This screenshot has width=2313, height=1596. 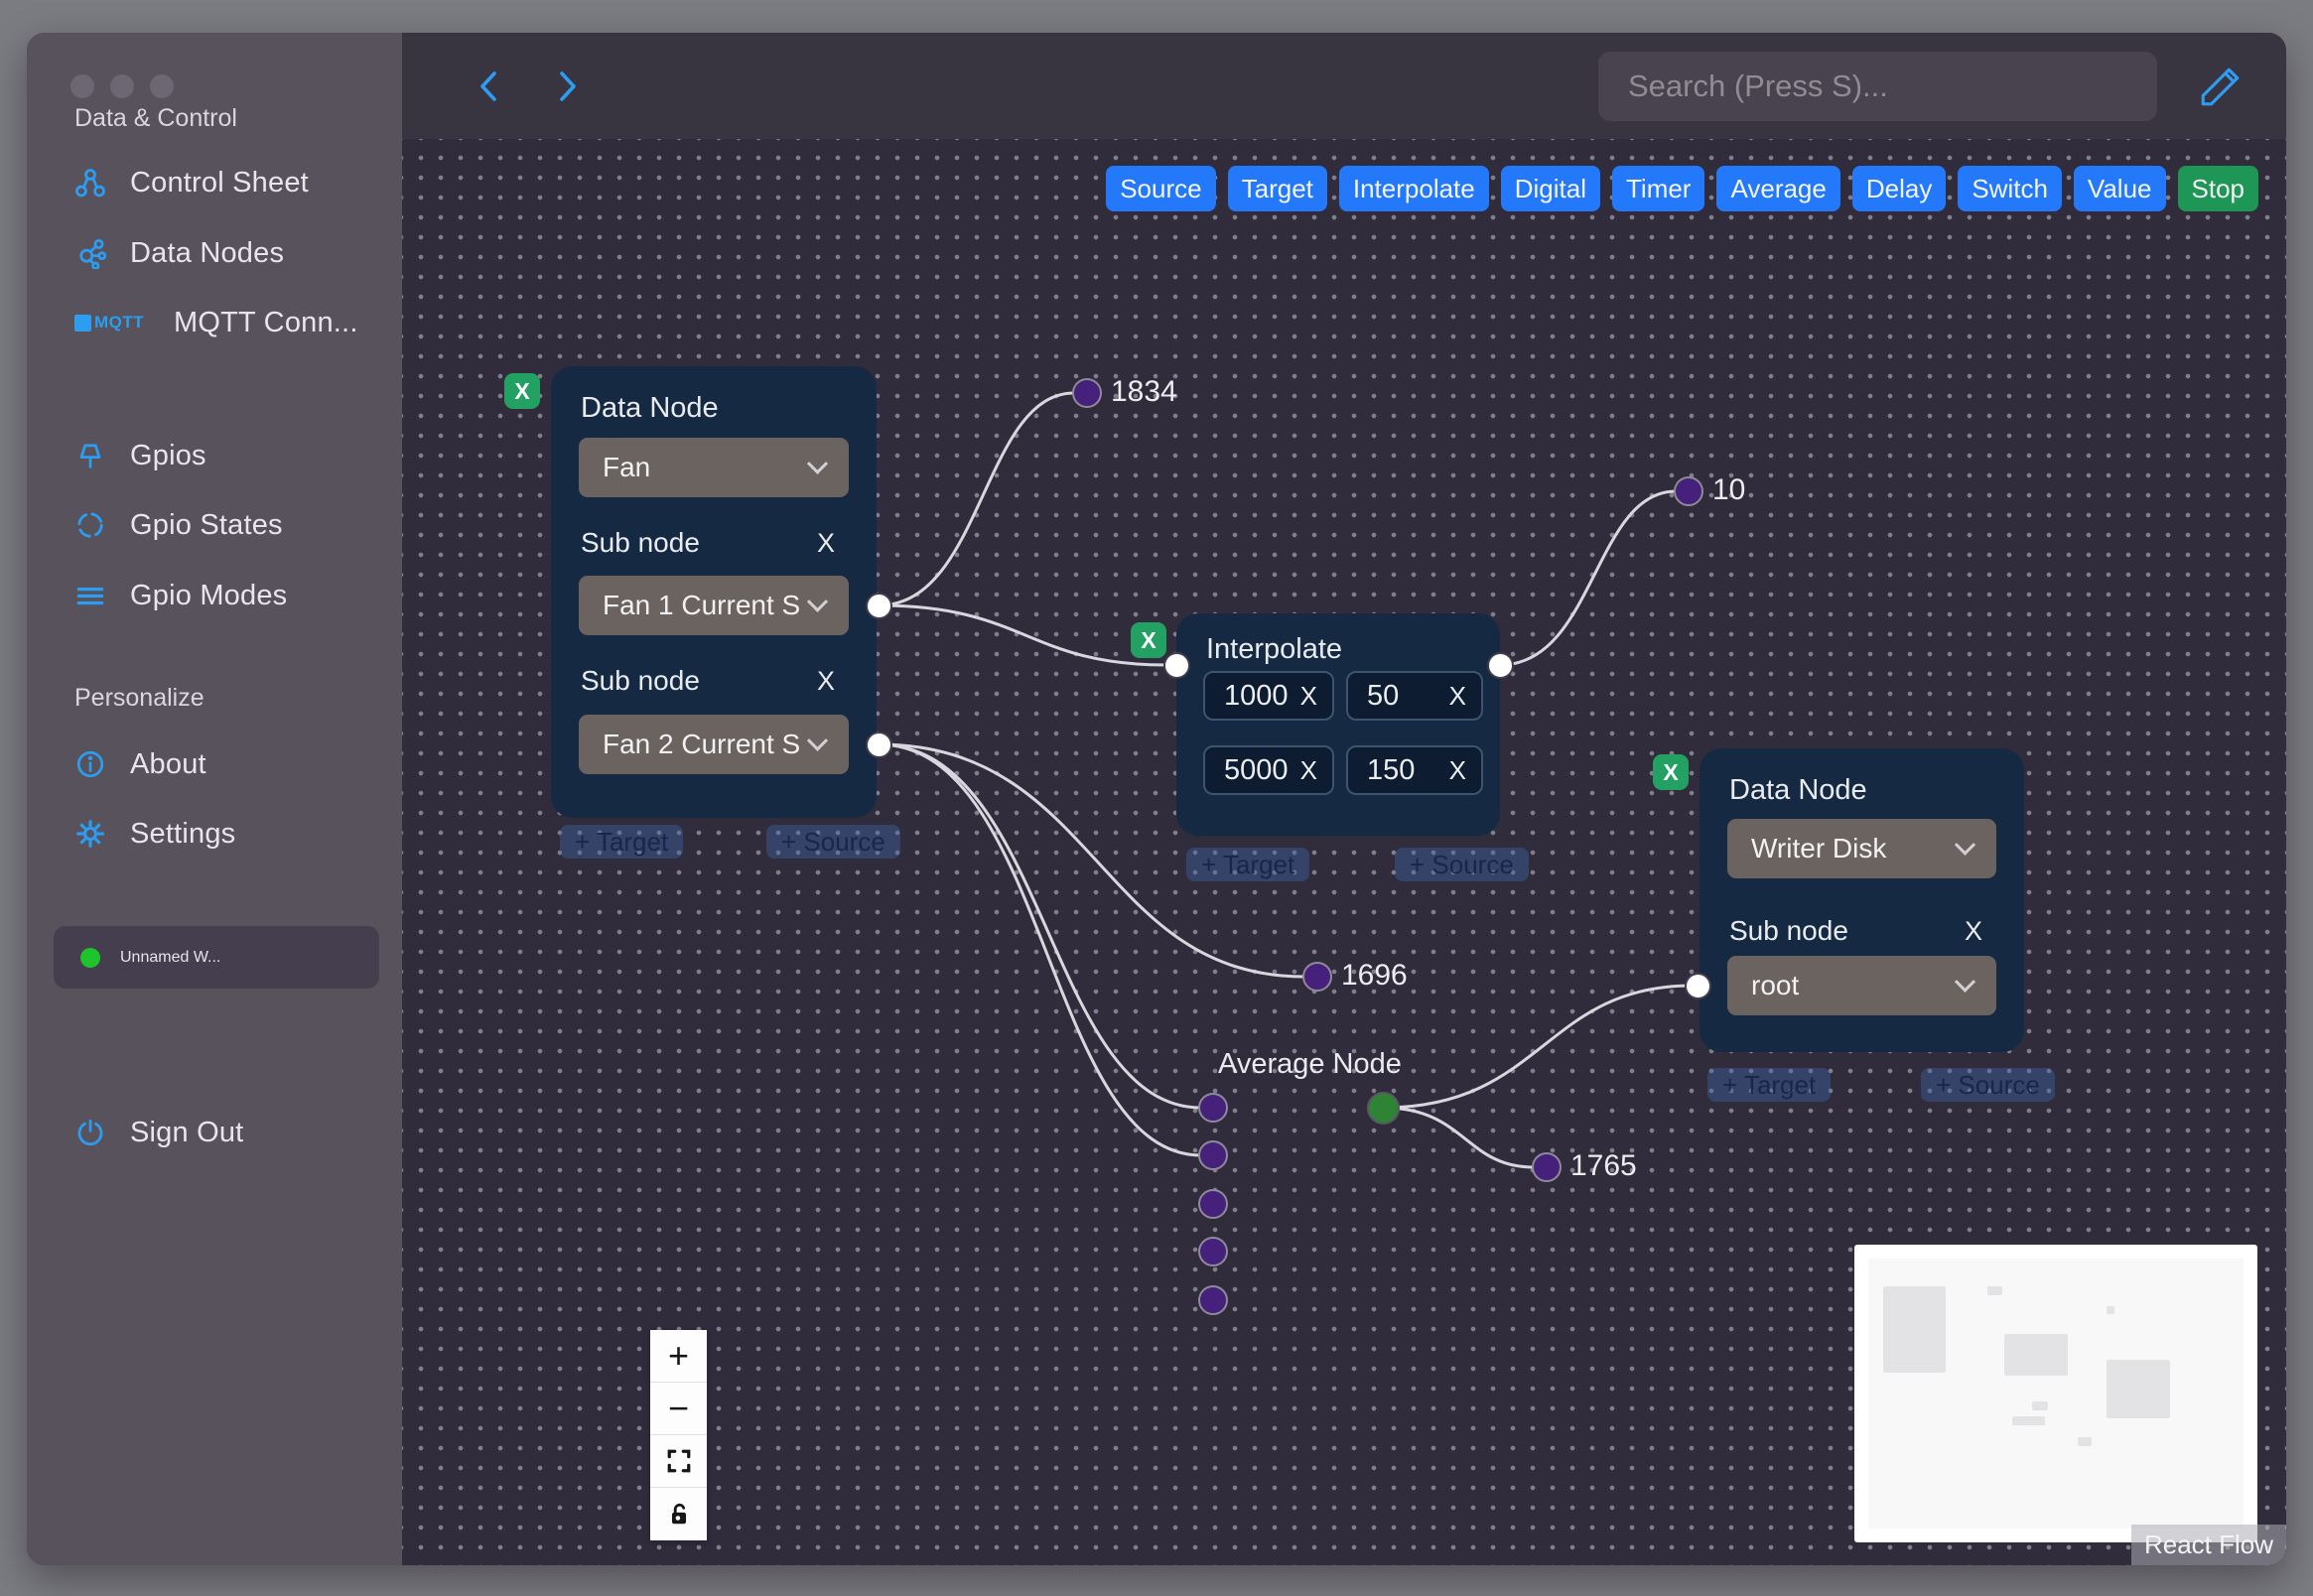 I want to click on interpolate-node-delete-button: X, so click(x=1148, y=640).